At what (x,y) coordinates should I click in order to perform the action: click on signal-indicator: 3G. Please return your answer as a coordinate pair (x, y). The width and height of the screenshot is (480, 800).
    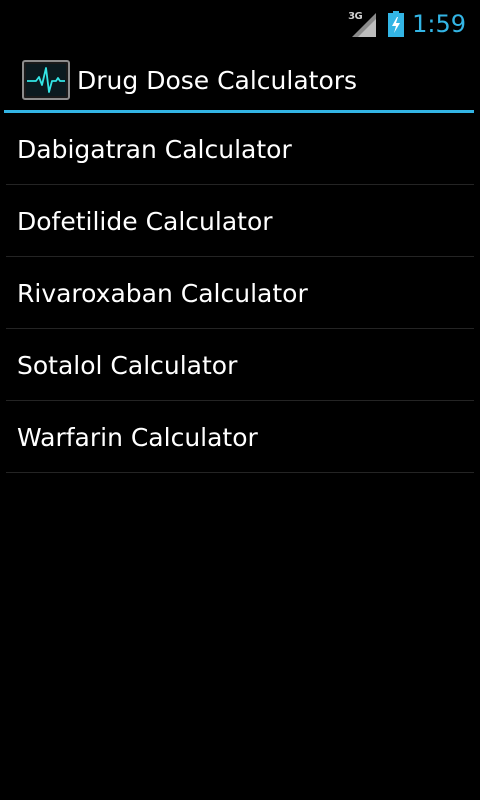
    Looking at the image, I should click on (363, 24).